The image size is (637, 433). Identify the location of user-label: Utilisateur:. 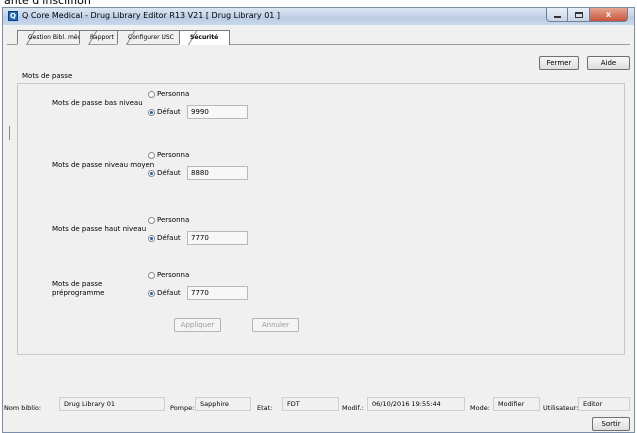
(561, 408).